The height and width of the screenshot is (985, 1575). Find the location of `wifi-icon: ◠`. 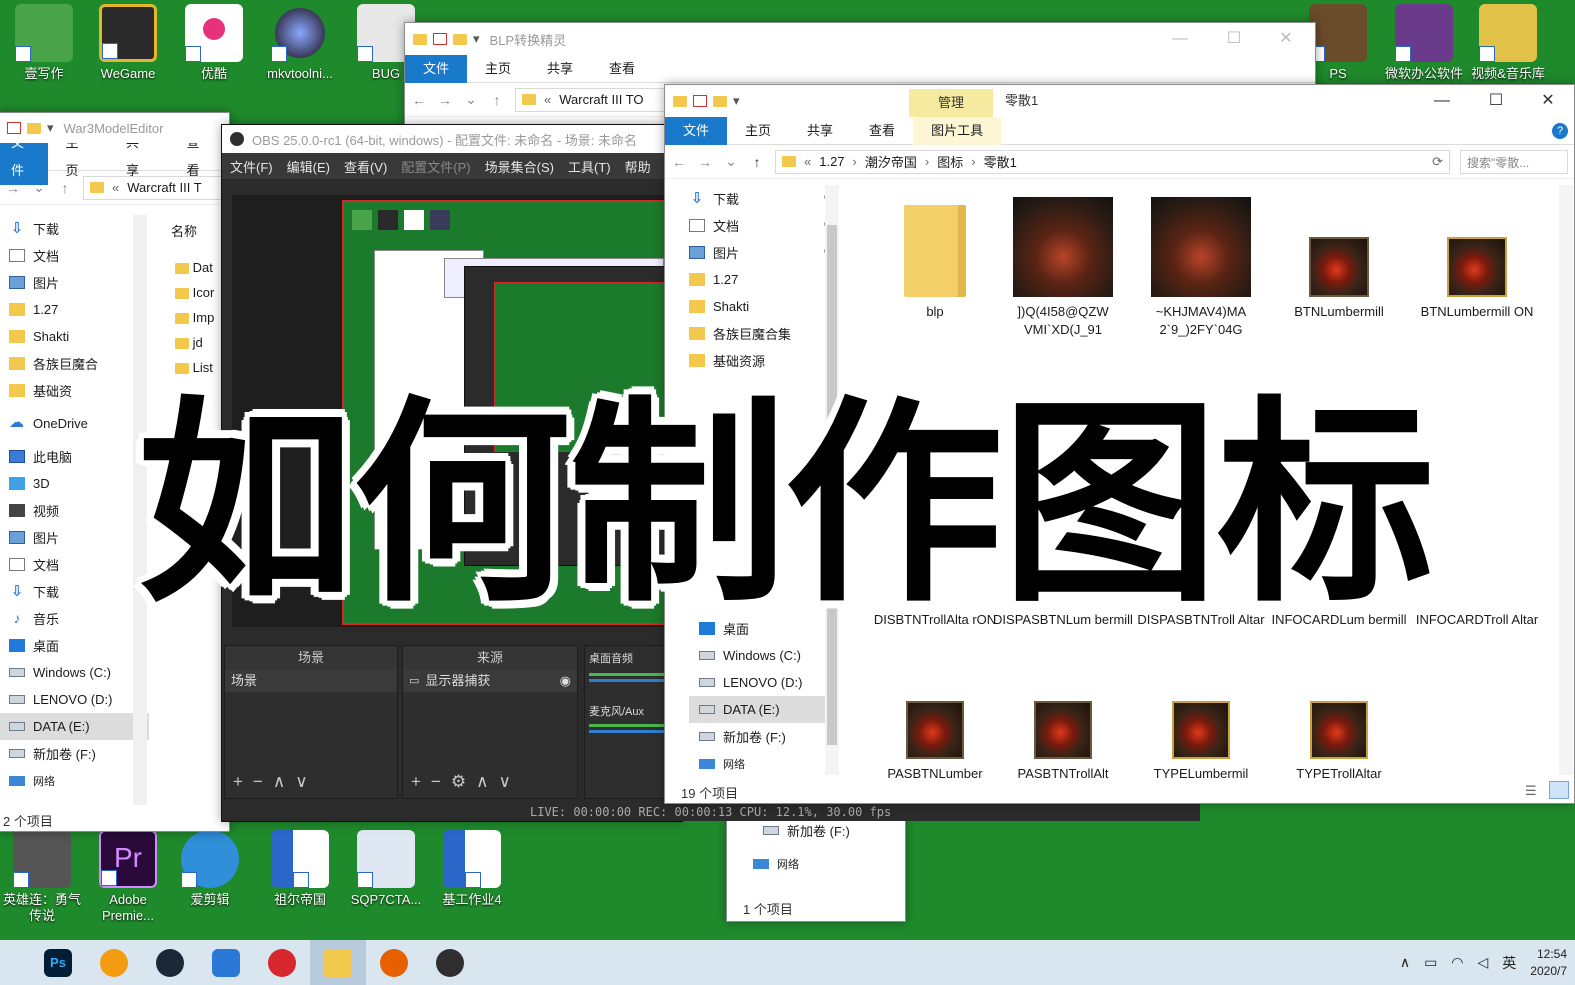

wifi-icon: ◠ is located at coordinates (1457, 962).